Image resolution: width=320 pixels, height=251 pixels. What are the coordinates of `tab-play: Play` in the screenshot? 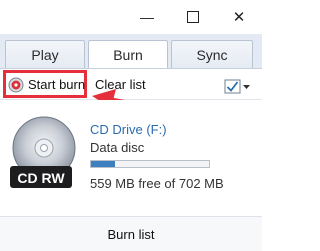 It's located at (45, 54).